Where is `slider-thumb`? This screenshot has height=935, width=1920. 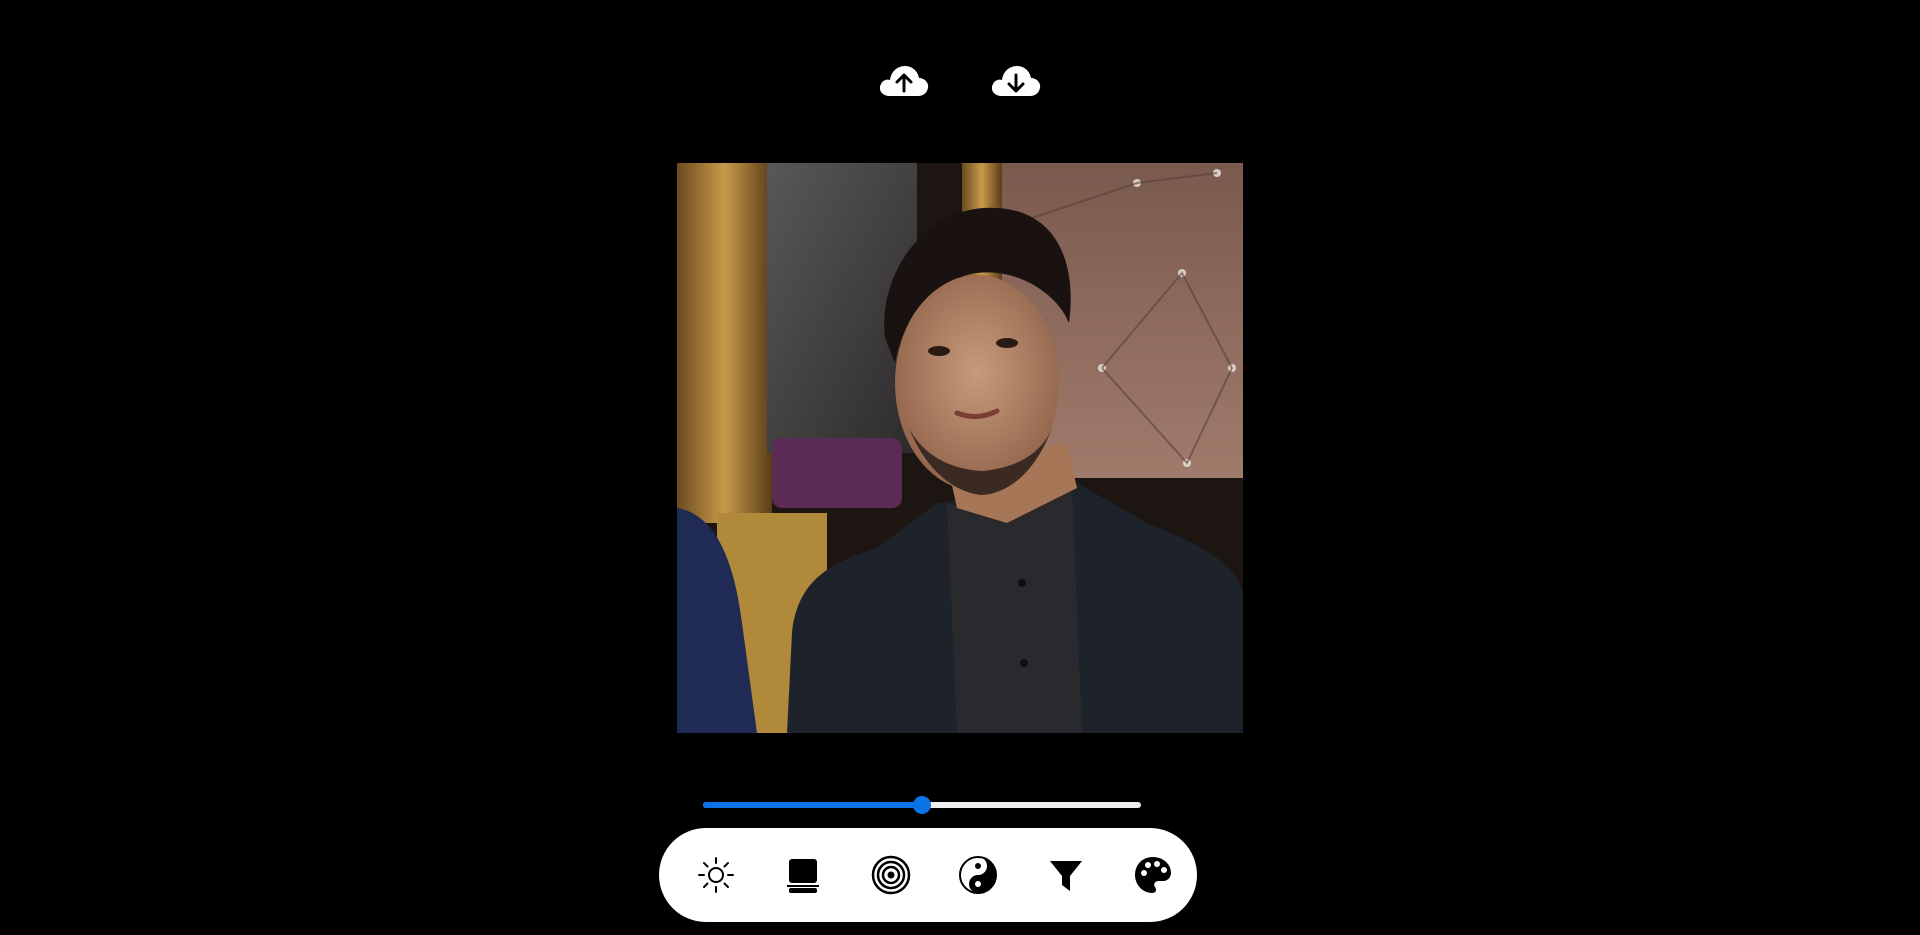 slider-thumb is located at coordinates (922, 805).